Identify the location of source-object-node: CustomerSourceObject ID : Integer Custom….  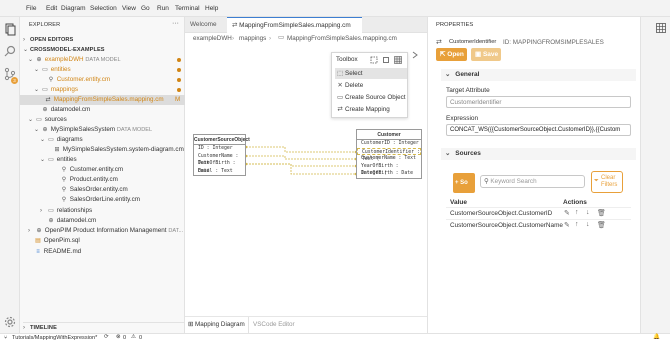
(221, 155).